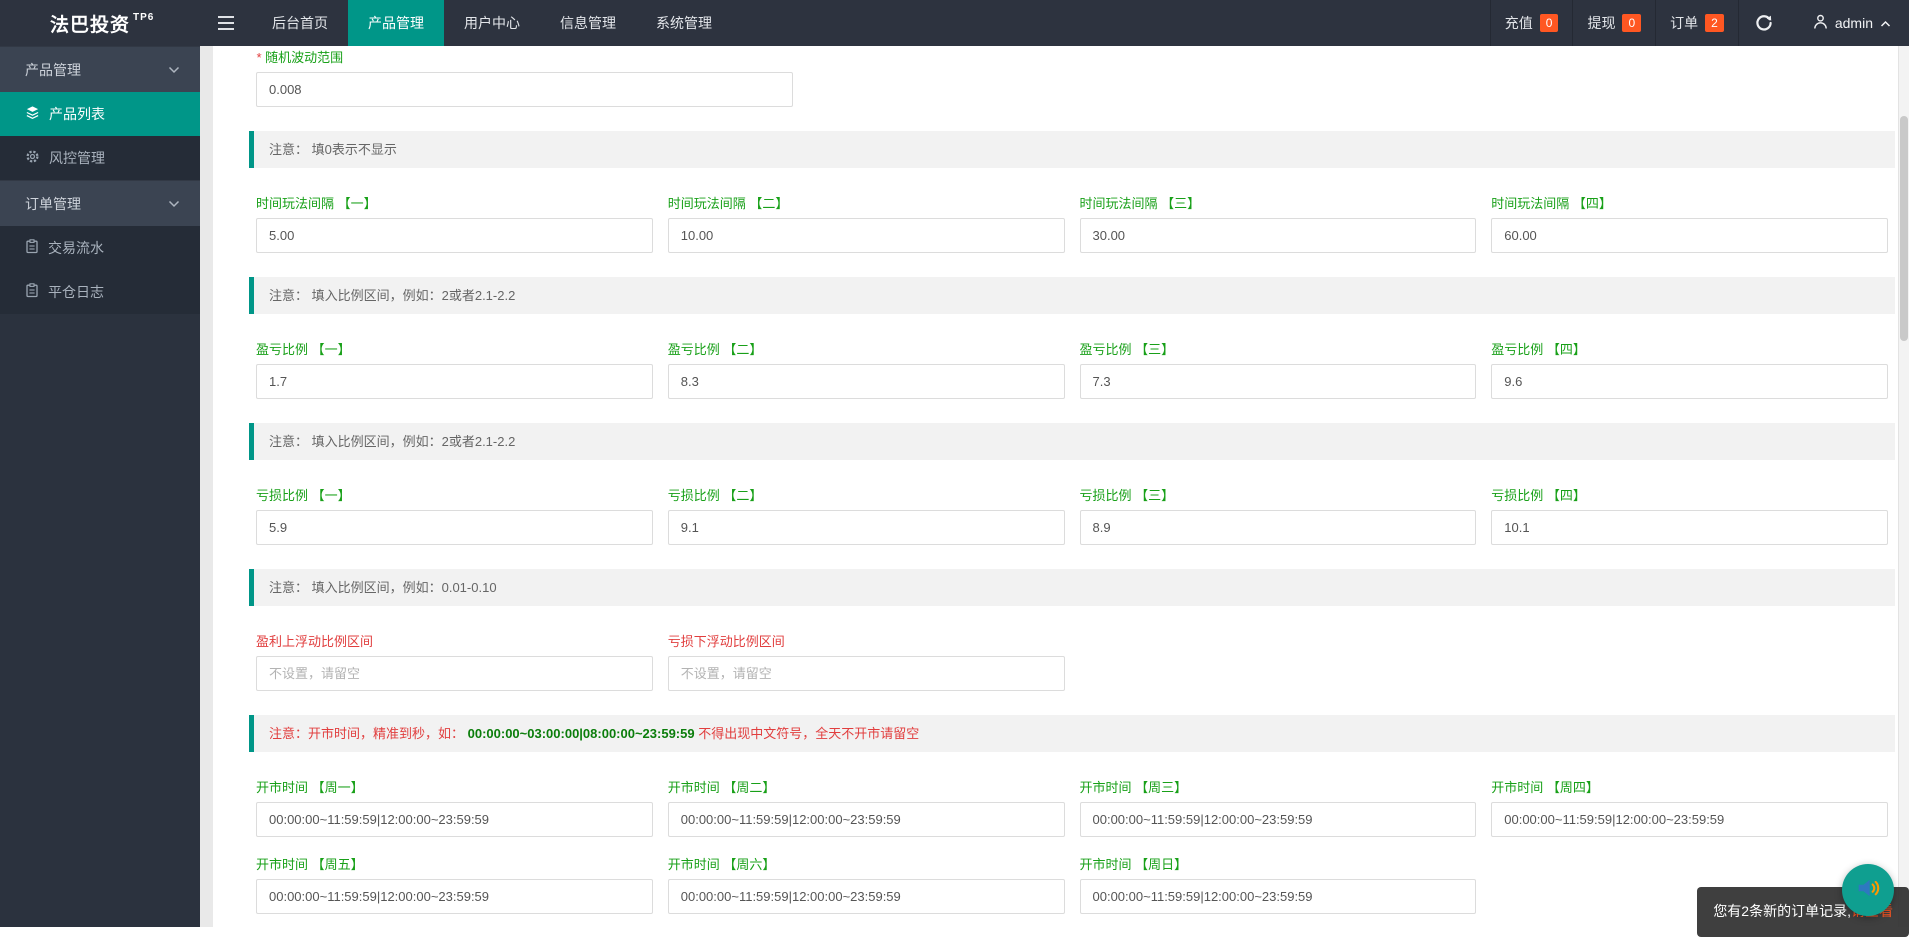  What do you see at coordinates (1518, 23) in the screenshot?
I see `recharge-label: 充值` at bounding box center [1518, 23].